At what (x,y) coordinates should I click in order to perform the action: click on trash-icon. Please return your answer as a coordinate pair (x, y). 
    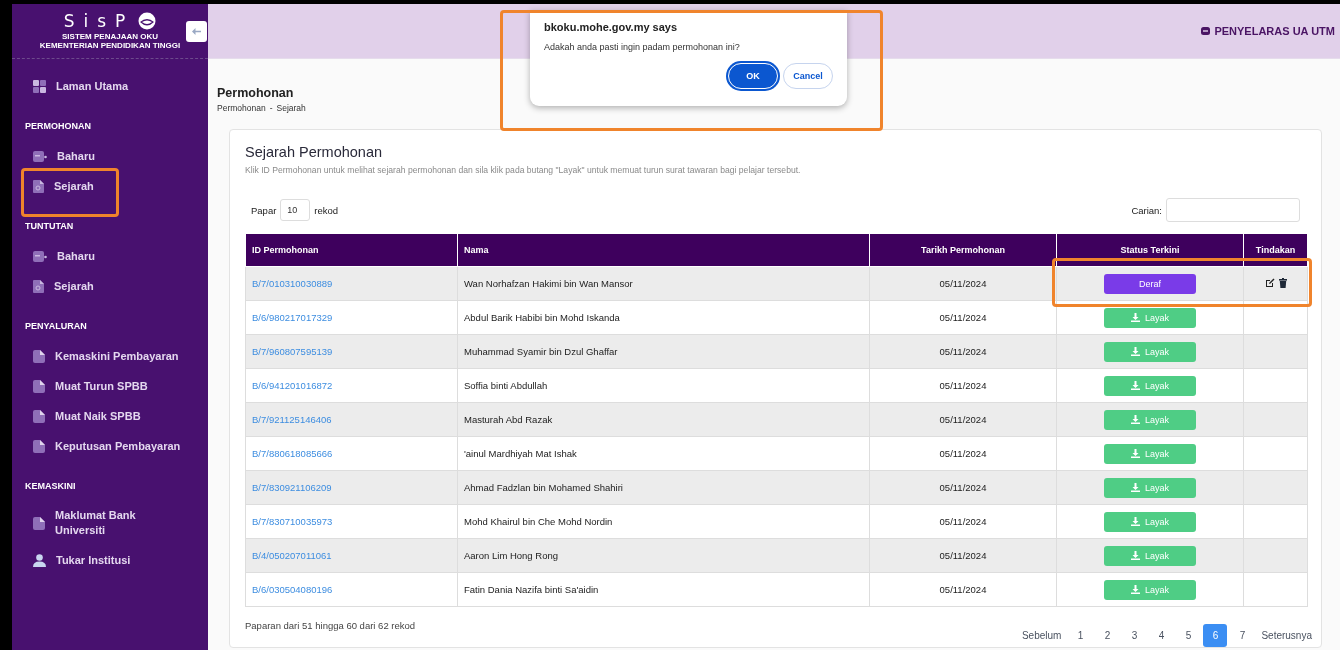
    Looking at the image, I should click on (1282, 282).